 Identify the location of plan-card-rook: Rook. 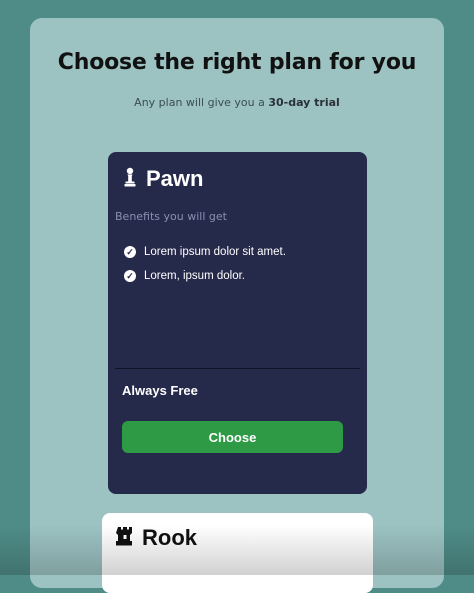
(237, 553).